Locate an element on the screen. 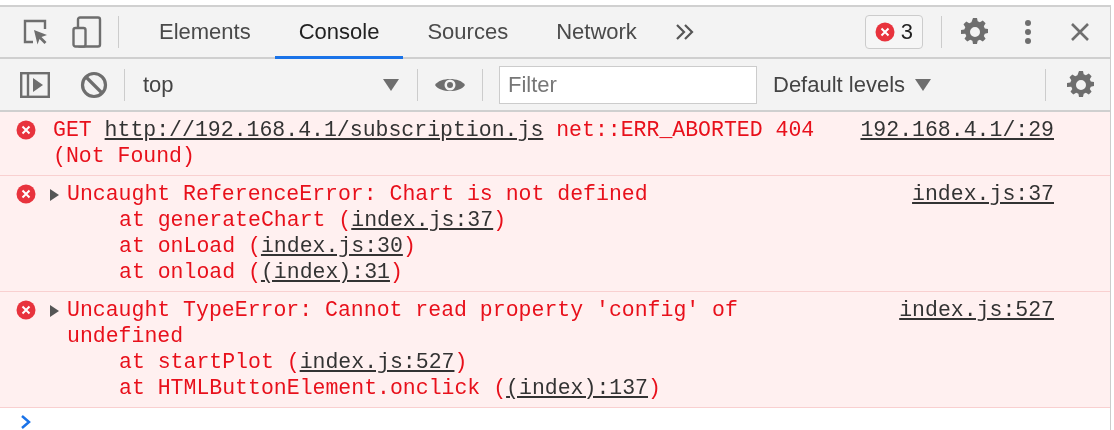 This screenshot has width=1114, height=430. source-link: (index):31 is located at coordinates (325, 272).